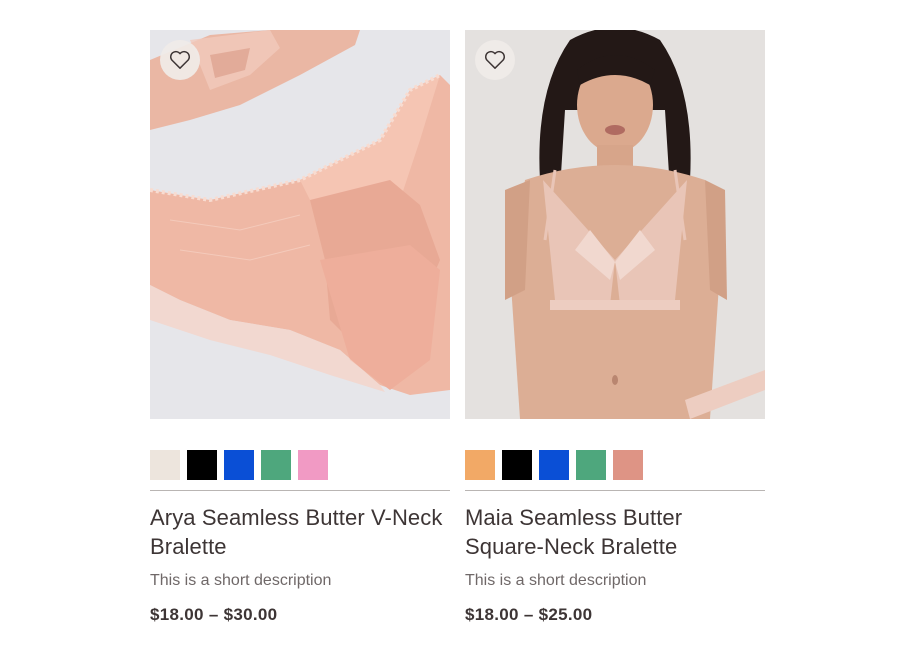 This screenshot has width=922, height=658. I want to click on product-price: $18.00 – $30.00, so click(214, 614).